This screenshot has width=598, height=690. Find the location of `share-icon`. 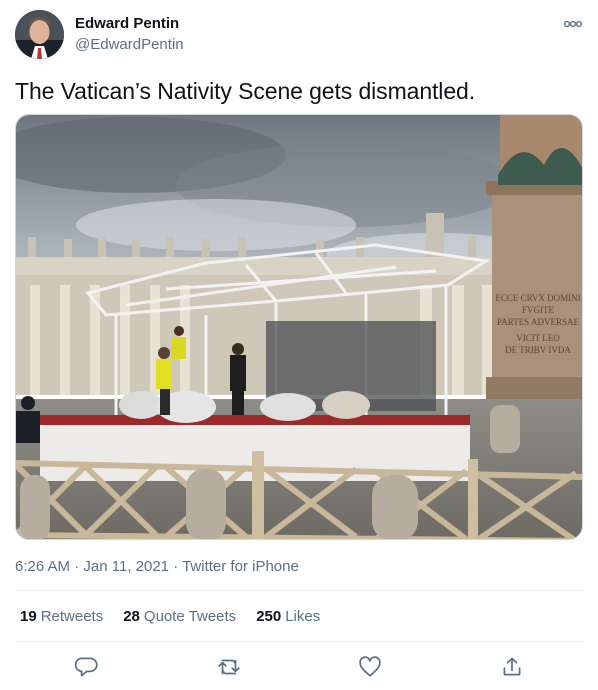

share-icon is located at coordinates (512, 667).